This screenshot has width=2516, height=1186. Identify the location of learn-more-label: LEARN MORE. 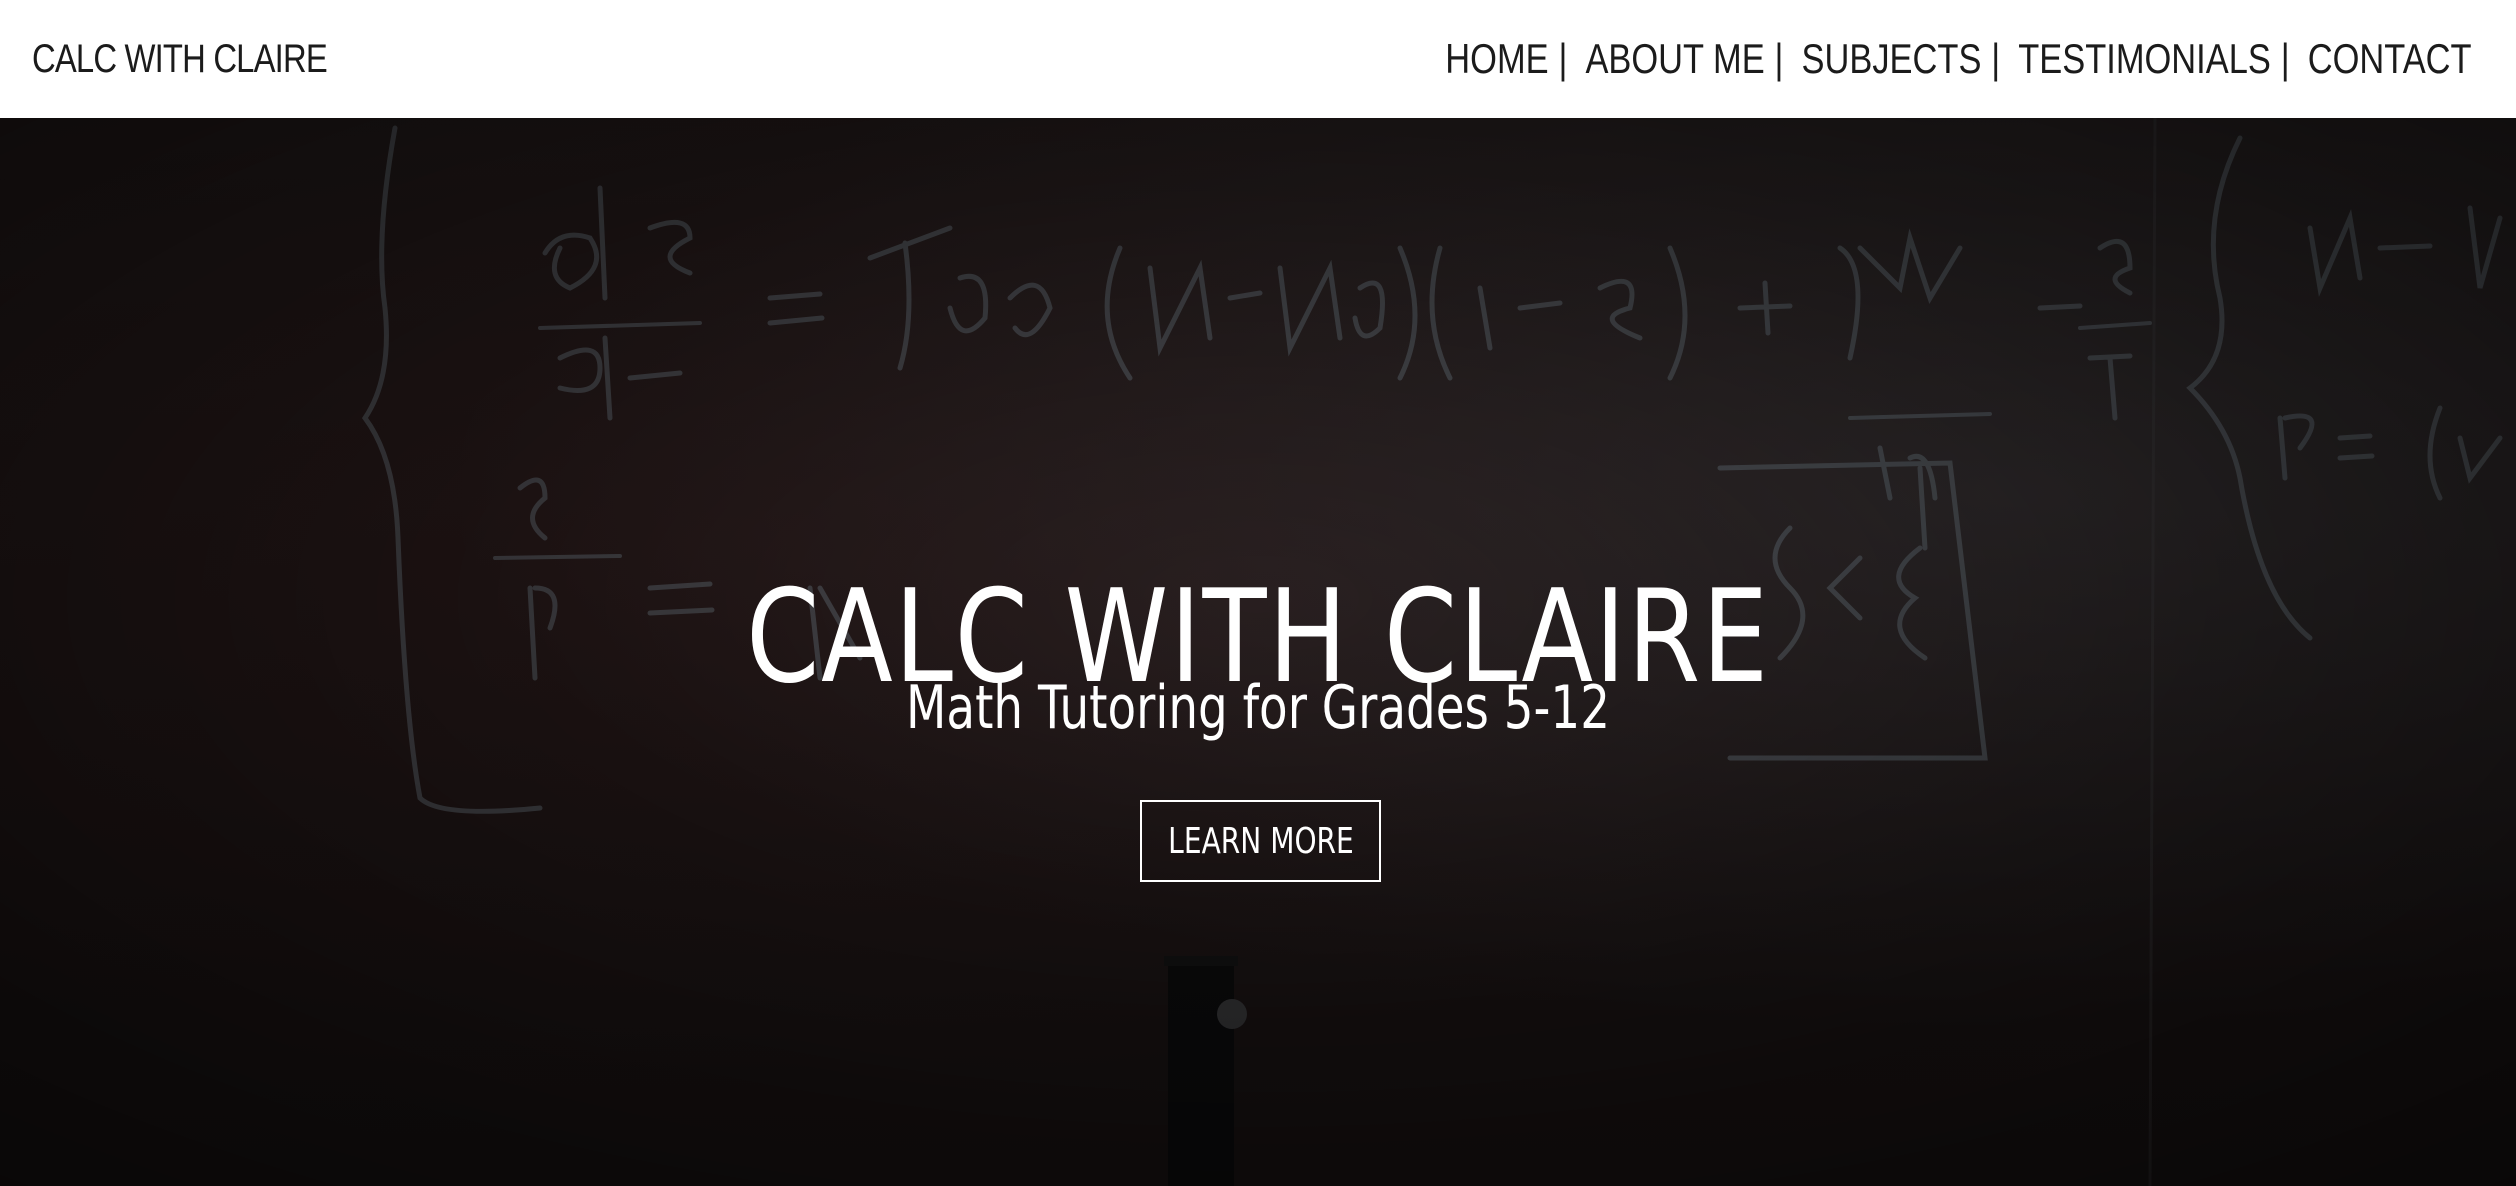
(1260, 841).